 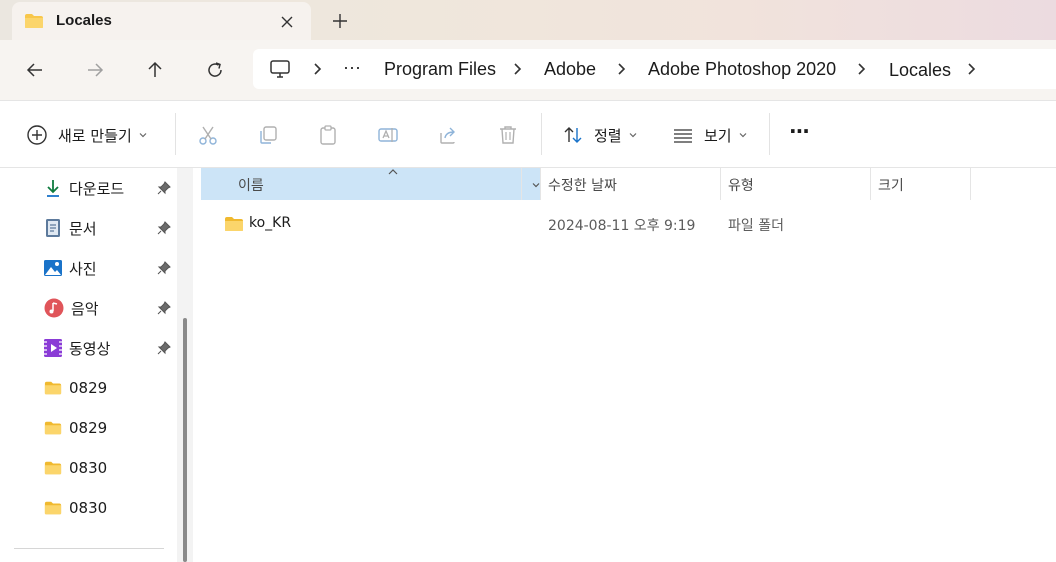 What do you see at coordinates (161, 21) in the screenshot?
I see `tab-locales: Locales` at bounding box center [161, 21].